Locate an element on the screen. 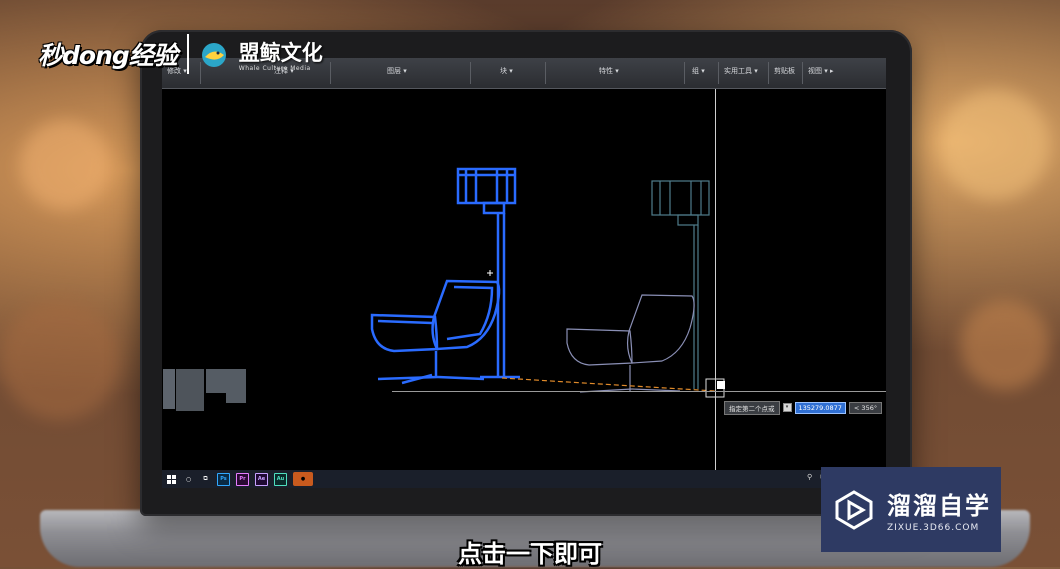 The image size is (1060, 569). ribbon-panel-clipboard: 剪贴板 is located at coordinates (784, 71).